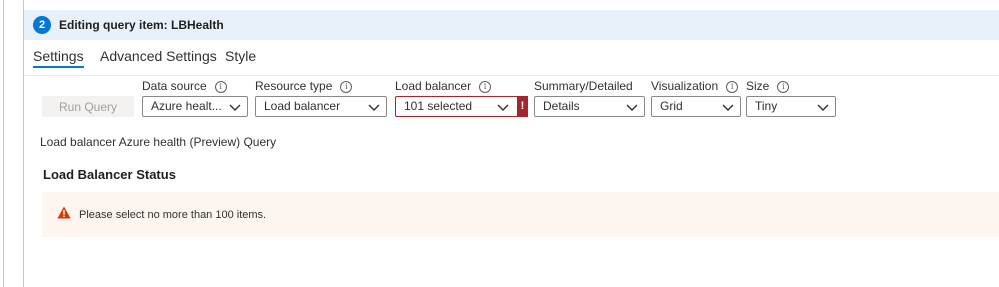 The width and height of the screenshot is (999, 287). What do you see at coordinates (109, 174) in the screenshot?
I see `section-title: Load Balancer Status` at bounding box center [109, 174].